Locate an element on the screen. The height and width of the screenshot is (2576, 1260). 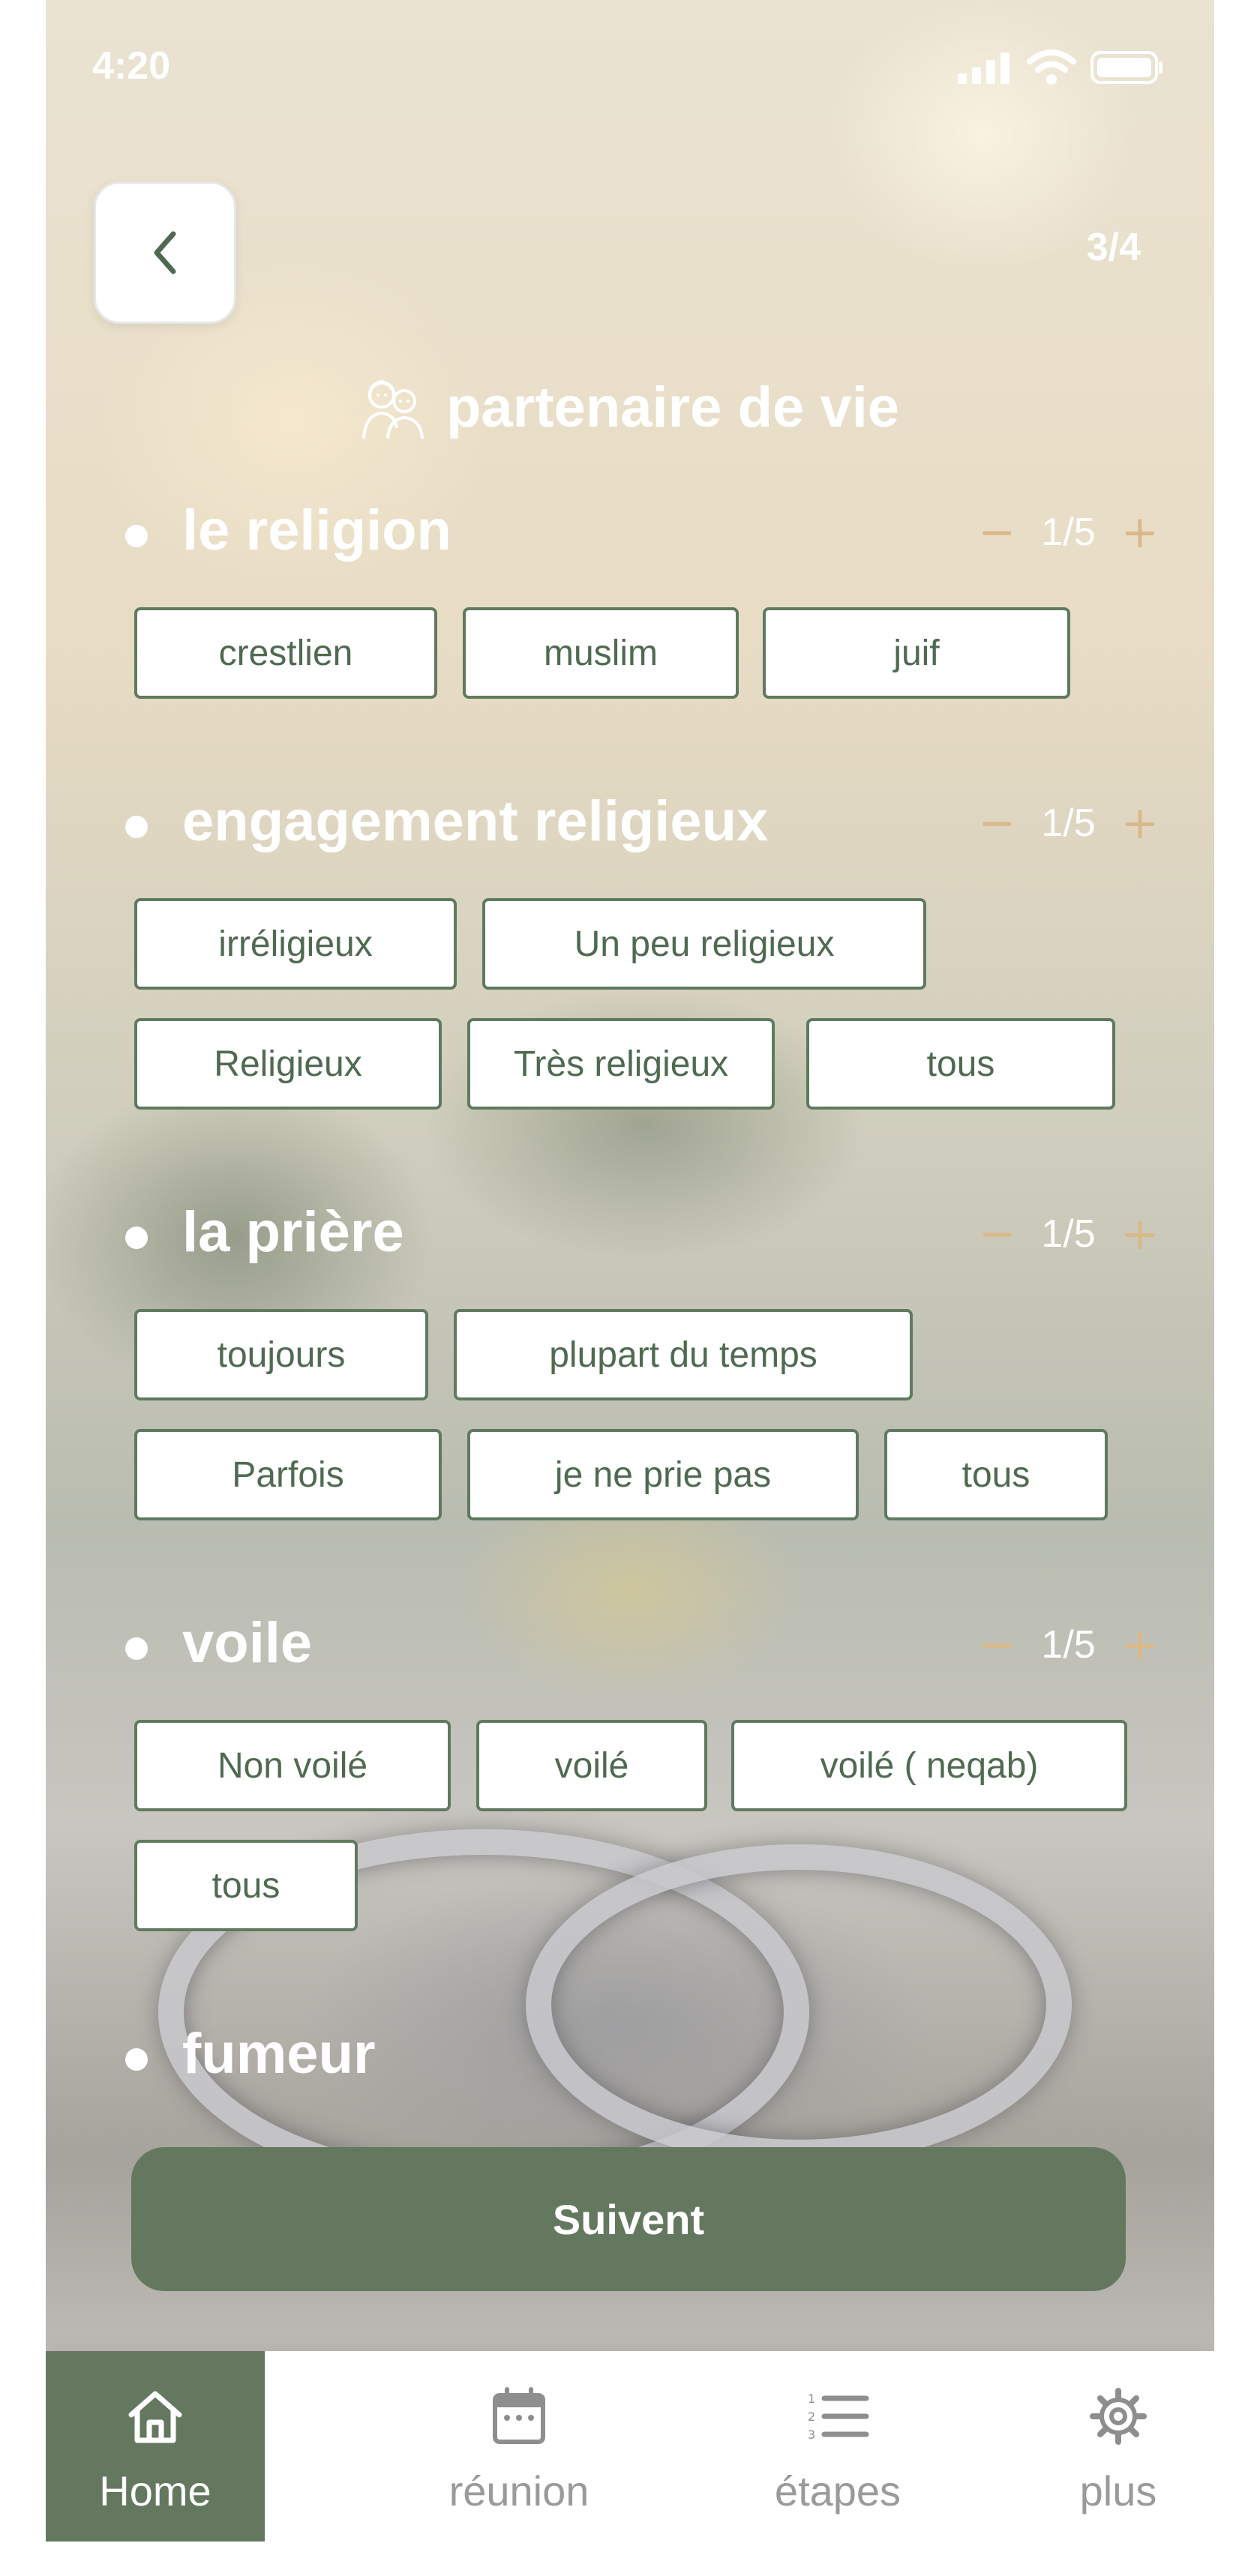
option-chip: toujours is located at coordinates (281, 1354).